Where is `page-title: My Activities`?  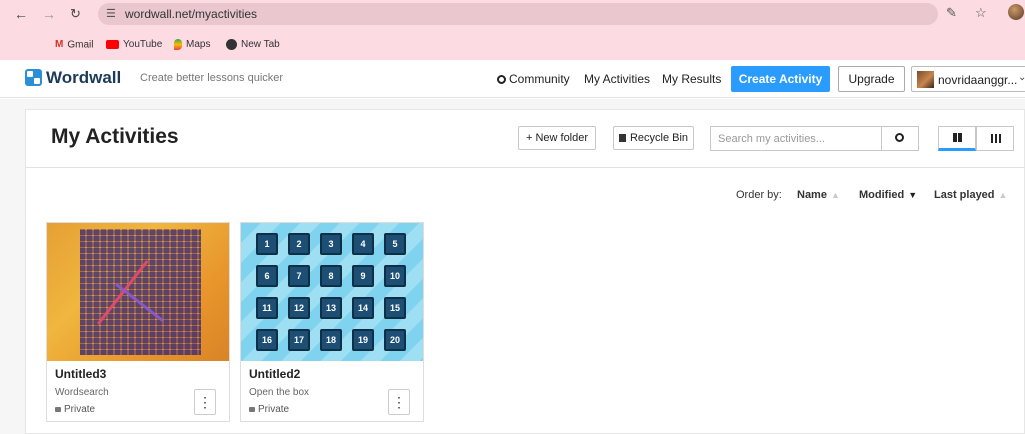
page-title: My Activities is located at coordinates (115, 136).